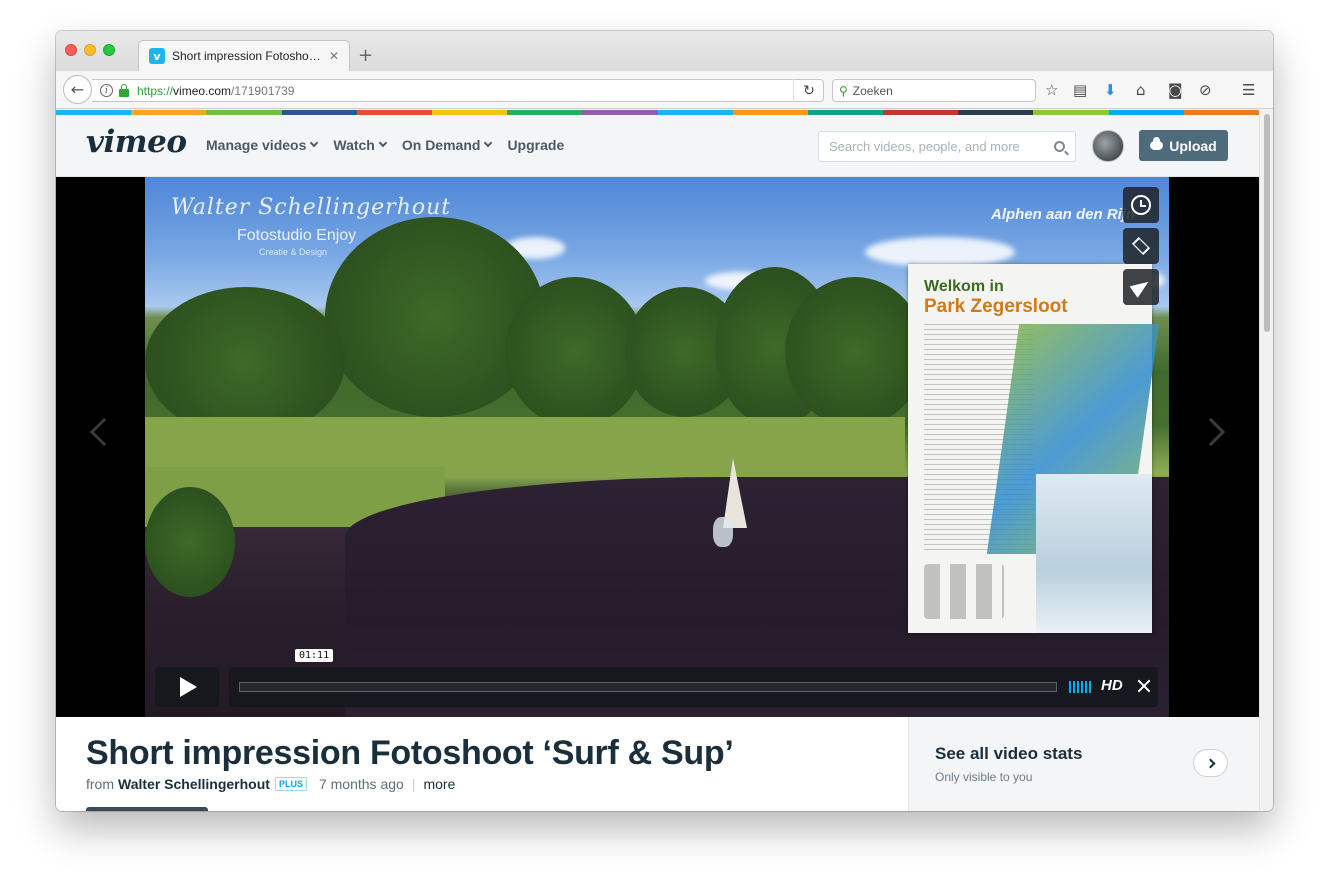  What do you see at coordinates (447, 145) in the screenshot?
I see `nav-on-demand: On Demand` at bounding box center [447, 145].